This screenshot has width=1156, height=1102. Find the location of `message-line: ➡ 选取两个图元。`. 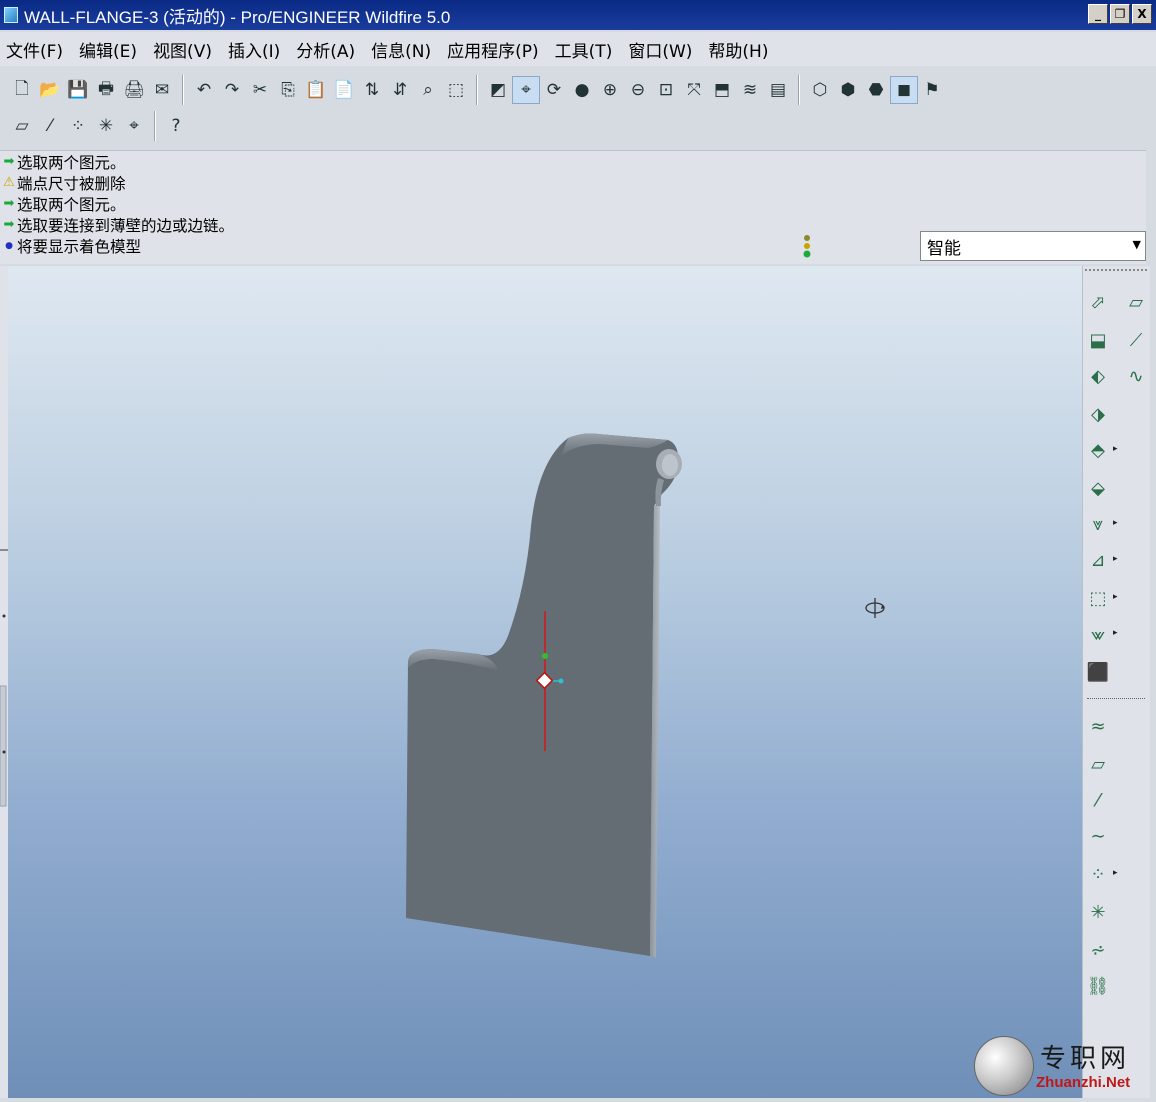

message-line: ➡ 选取两个图元。 is located at coordinates (573, 203).